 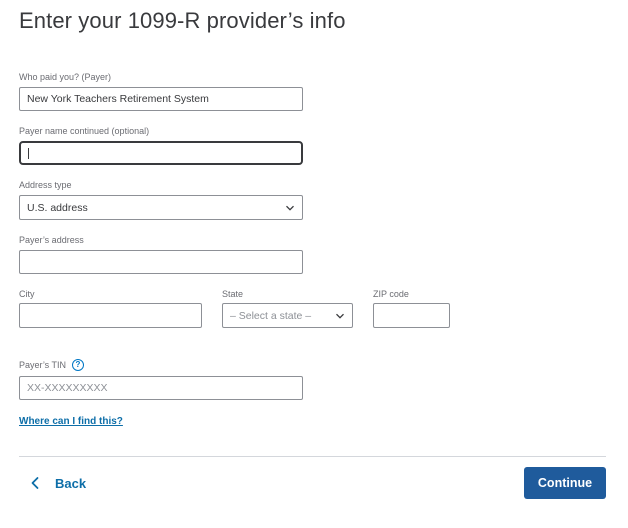 I want to click on state-selected: – Select a state –, so click(x=271, y=315).